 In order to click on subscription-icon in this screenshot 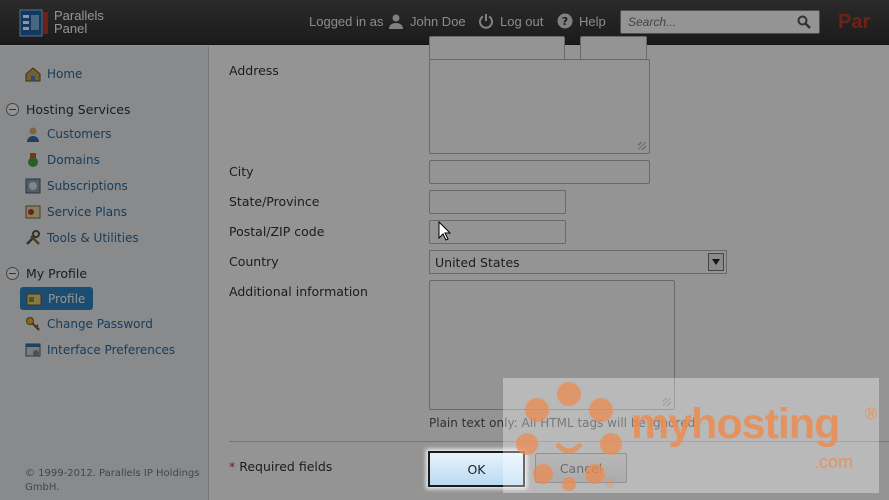, I will do `click(33, 186)`.